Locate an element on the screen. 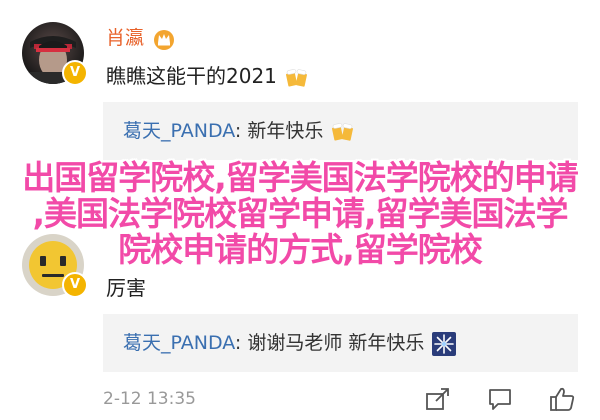  banner-line-1: 出国留学院校,留学美国法学院校的申请 is located at coordinates (300, 177).